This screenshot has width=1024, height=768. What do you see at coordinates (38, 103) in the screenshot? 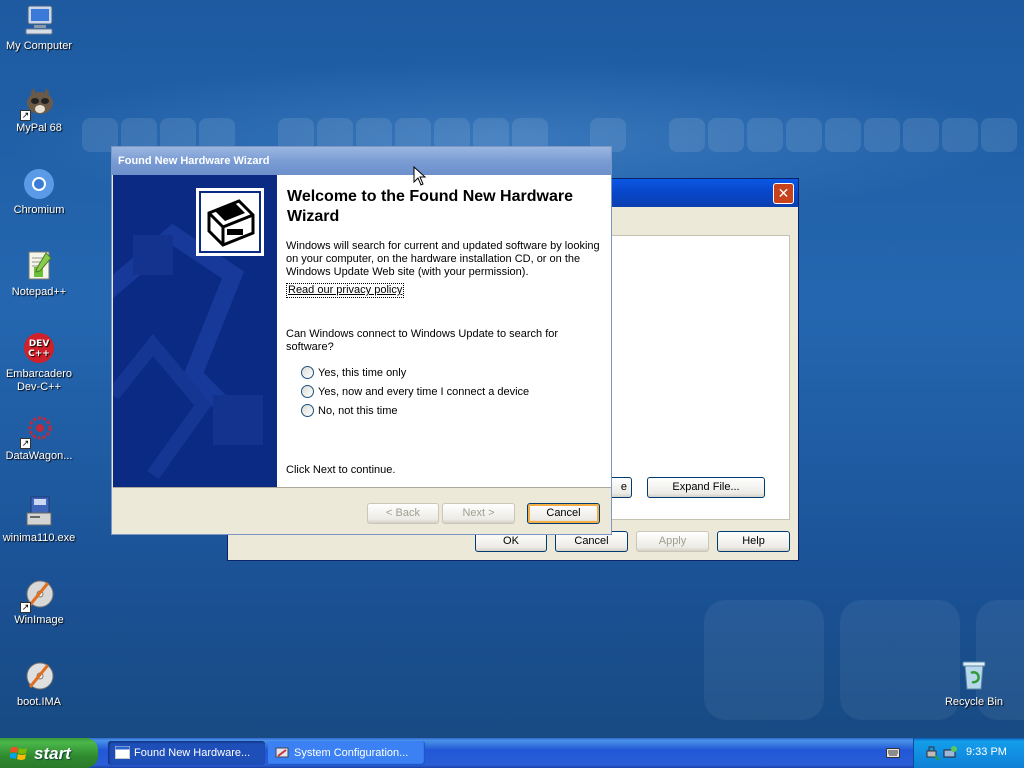
I see `mypal-icon: ↗` at bounding box center [38, 103].